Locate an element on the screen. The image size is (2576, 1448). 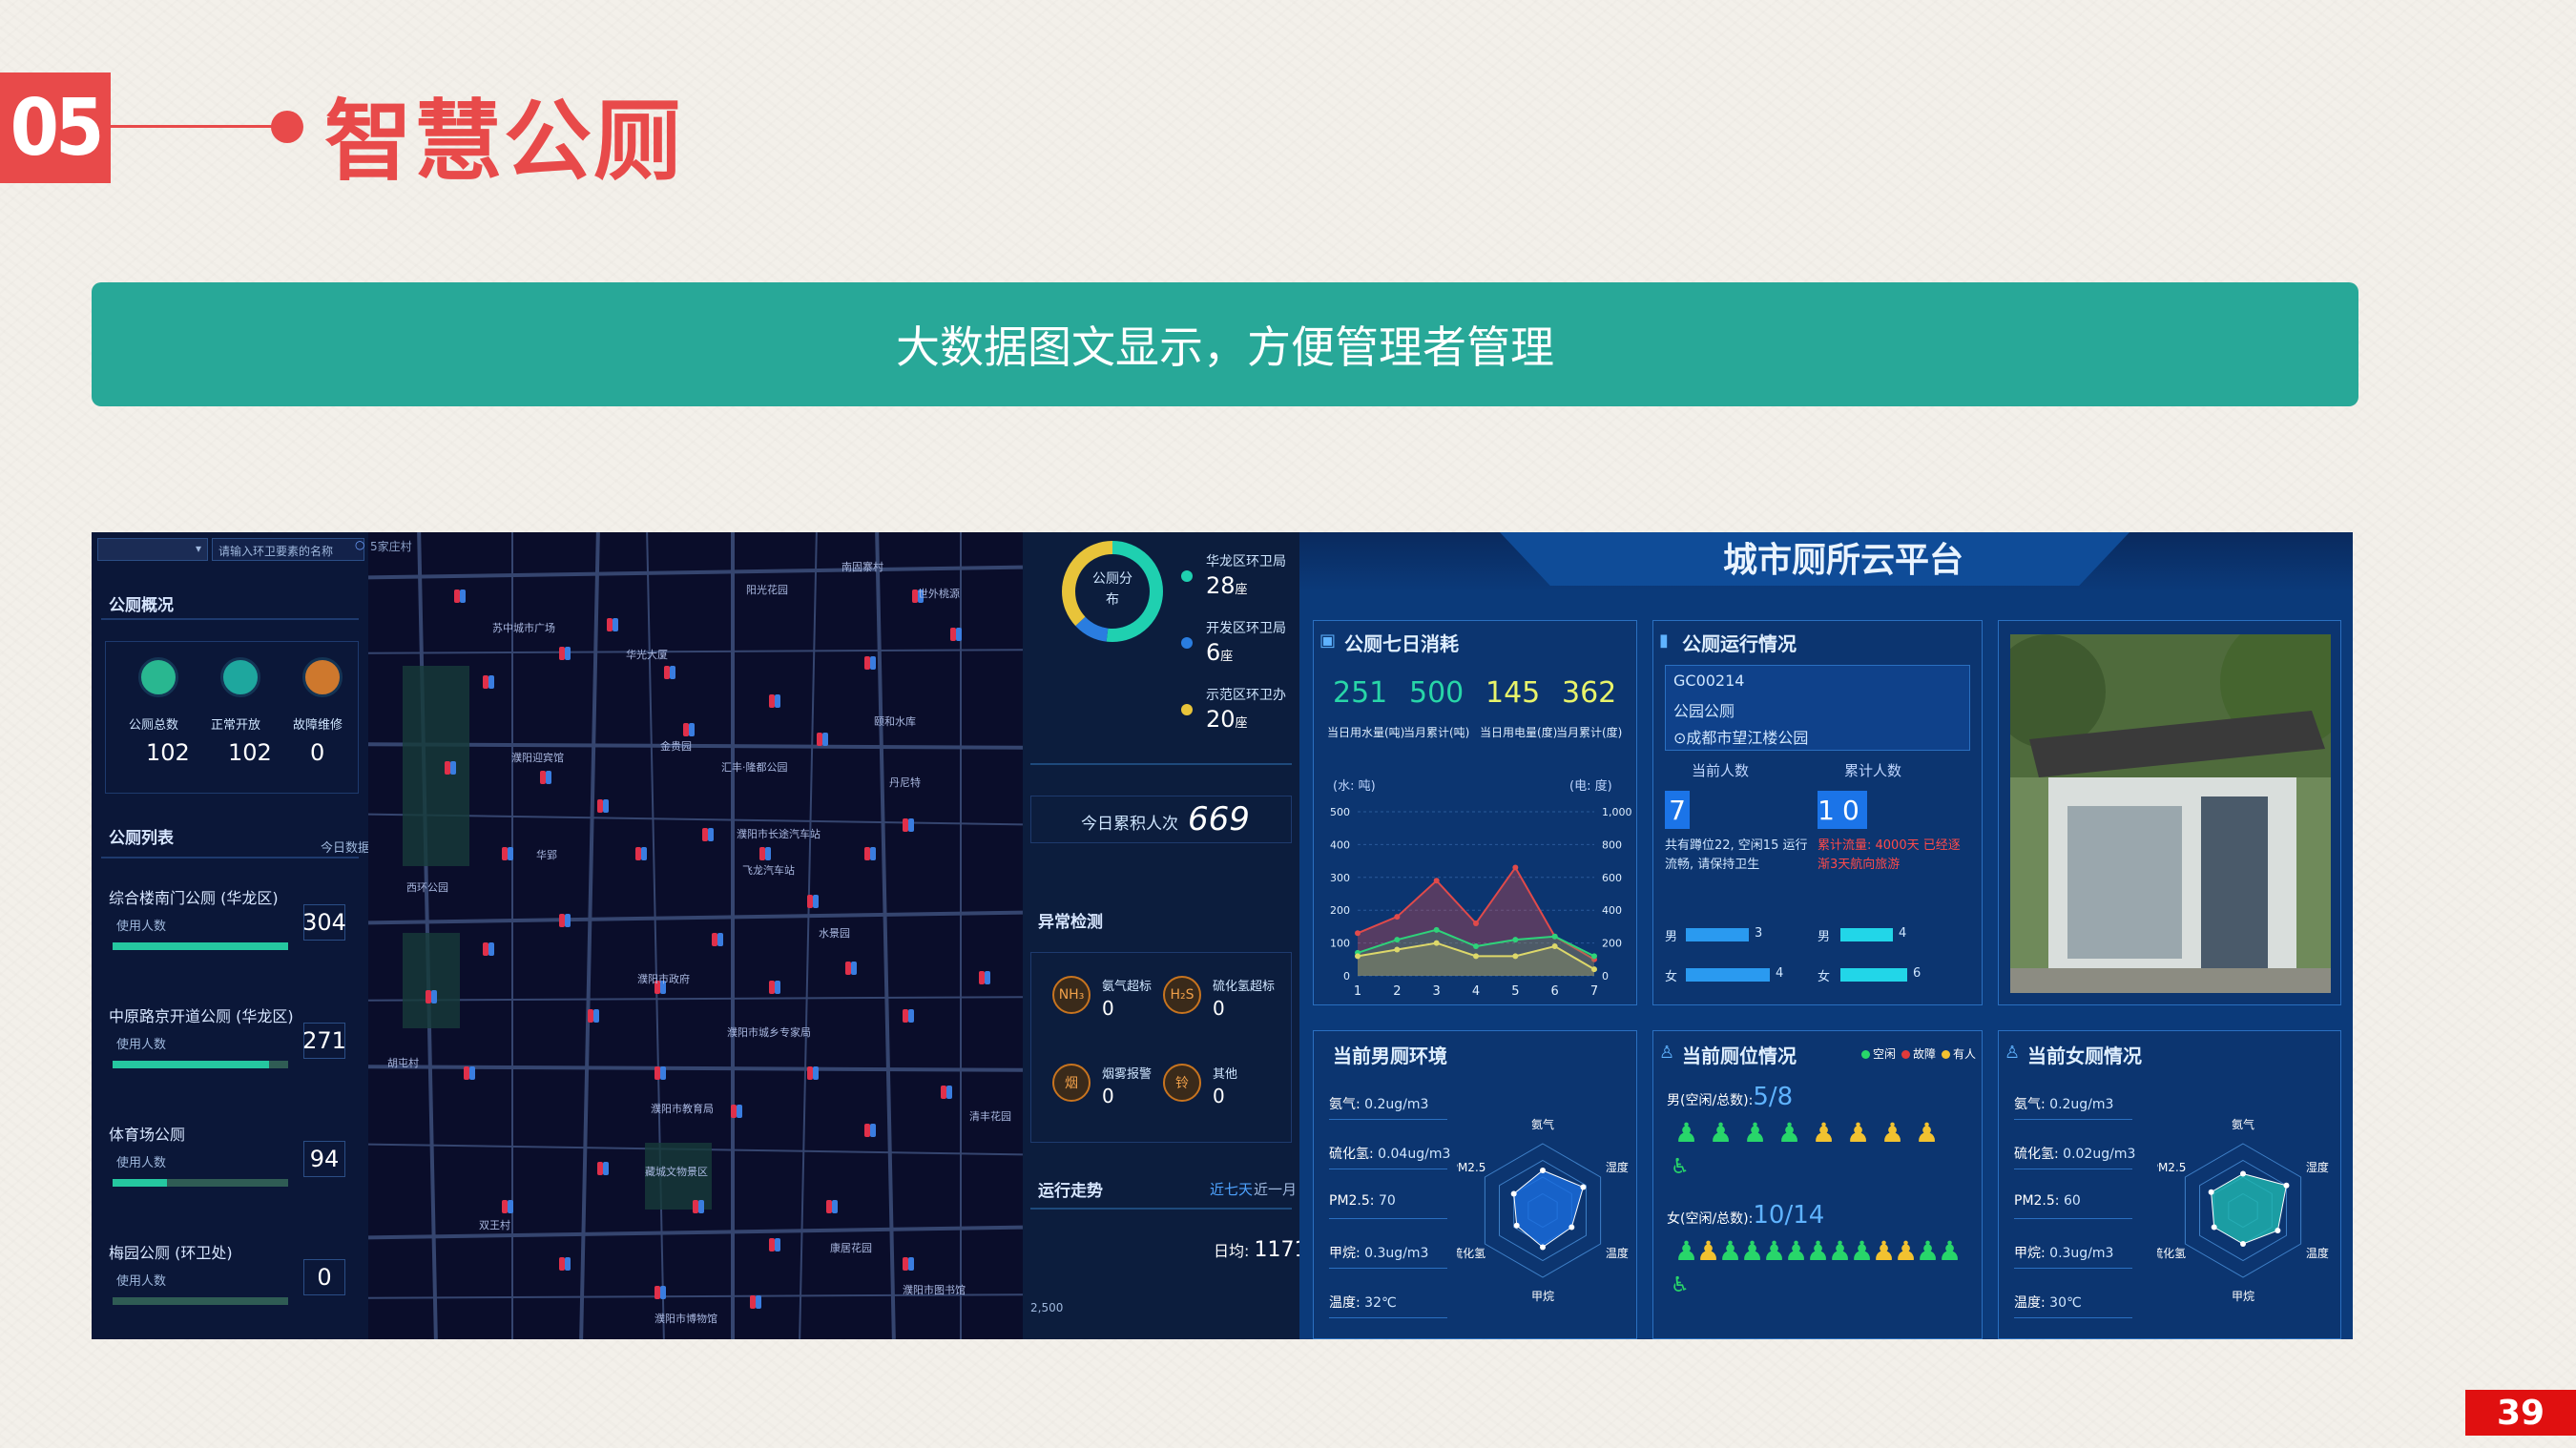
env-reading-label: 硫化氢: is located at coordinates (1354, 1154).